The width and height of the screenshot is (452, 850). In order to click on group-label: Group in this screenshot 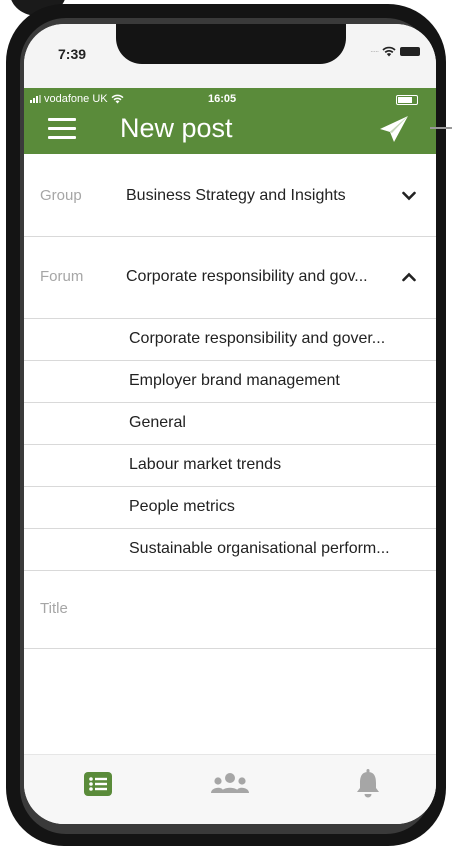, I will do `click(61, 195)`.